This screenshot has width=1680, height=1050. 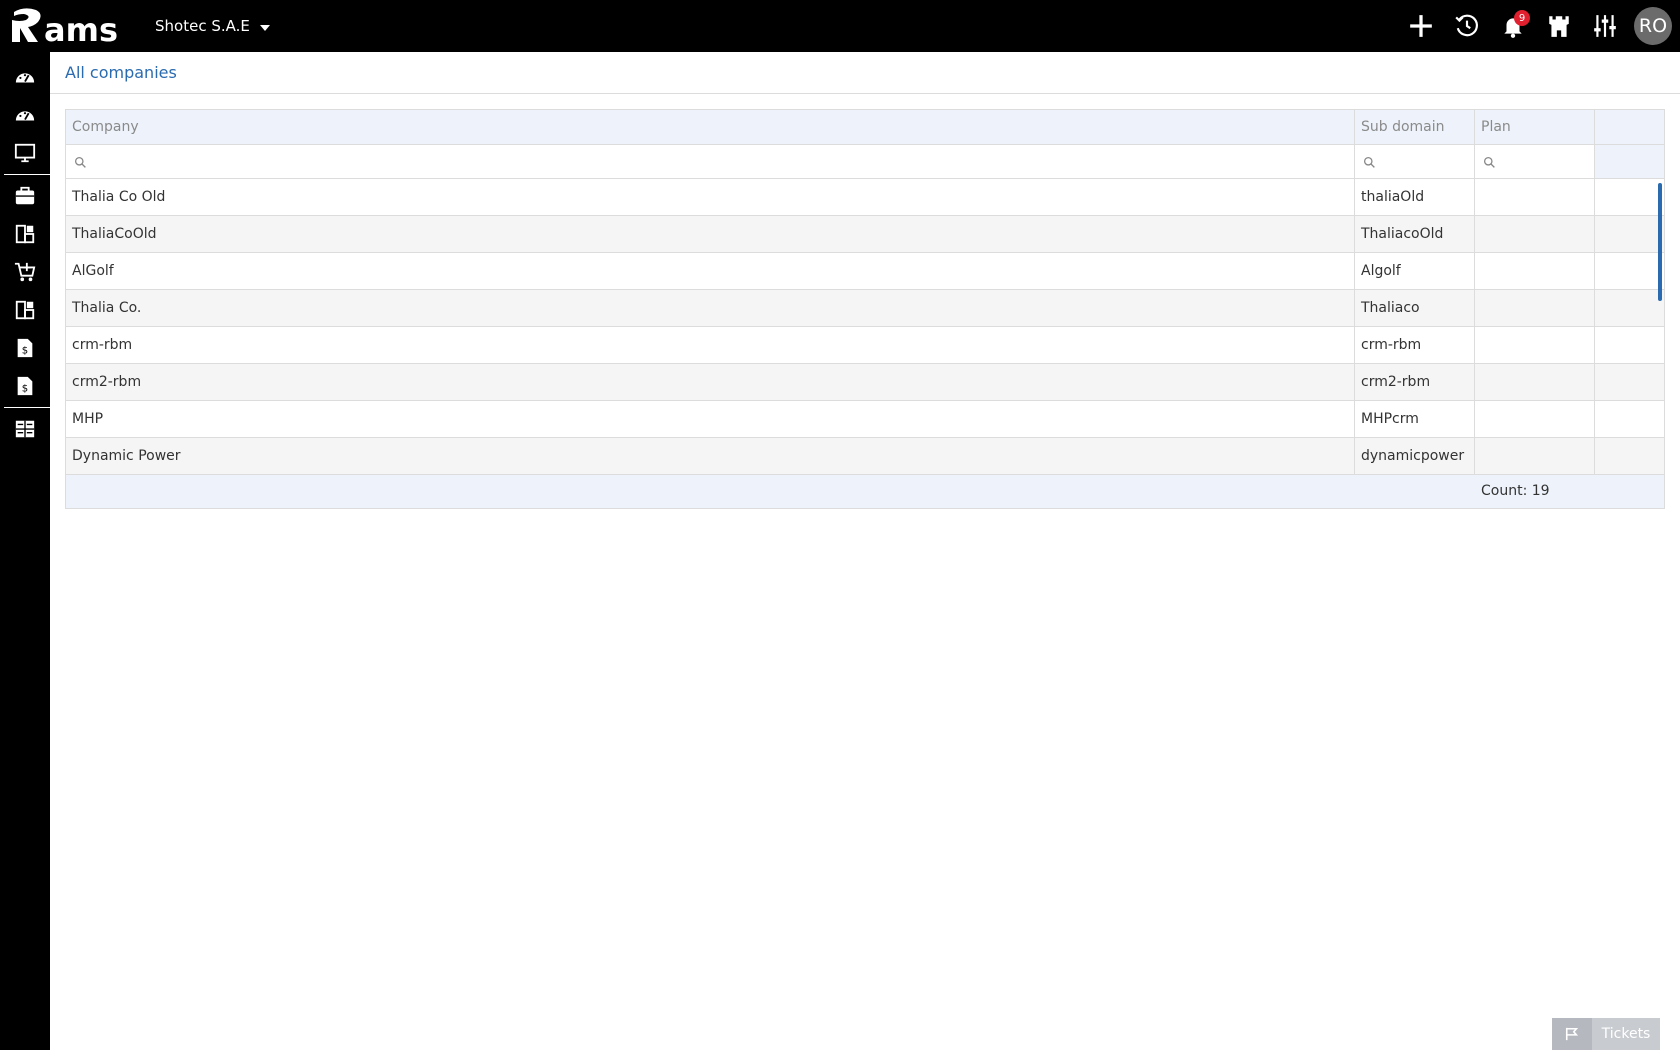 I want to click on table-row: Thalia Co. Thaliaco, so click(x=865, y=308).